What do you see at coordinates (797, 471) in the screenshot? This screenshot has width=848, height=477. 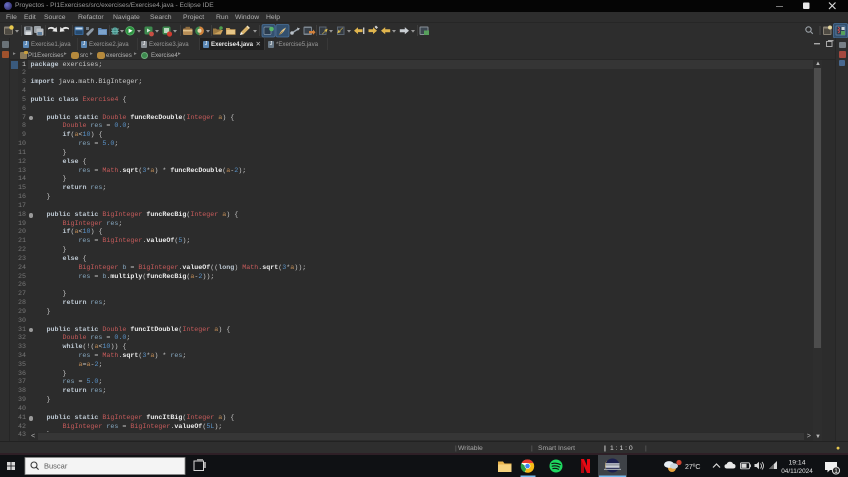 I see `svg-text: 04/11/2024` at bounding box center [797, 471].